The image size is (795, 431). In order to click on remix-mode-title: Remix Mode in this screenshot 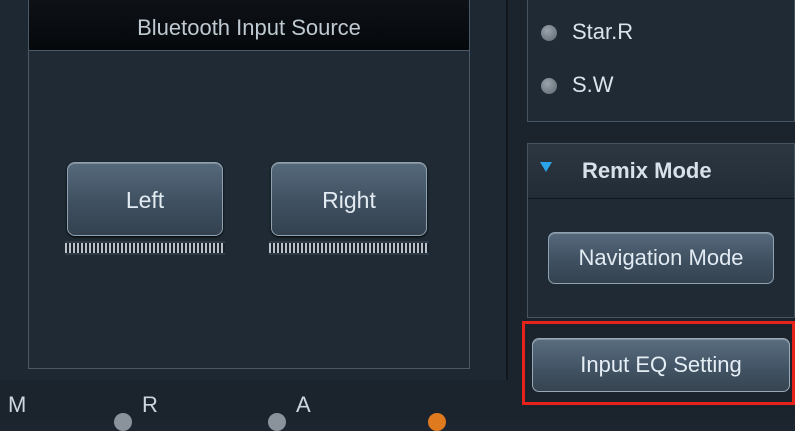, I will do `click(647, 170)`.